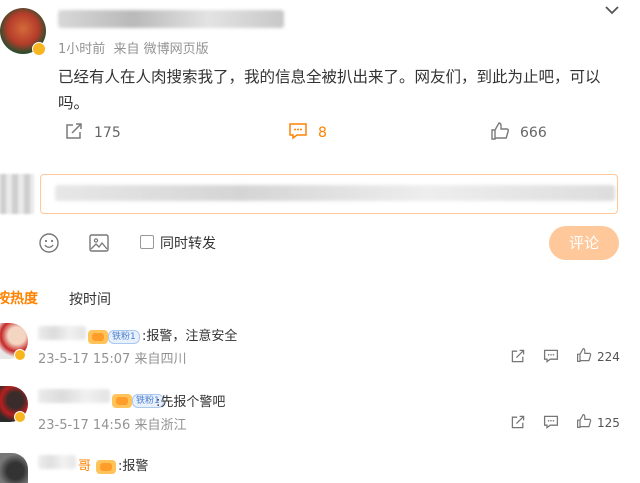 This screenshot has width=640, height=483. What do you see at coordinates (191, 402) in the screenshot?
I see `comment-text: :先报个警吧` at bounding box center [191, 402].